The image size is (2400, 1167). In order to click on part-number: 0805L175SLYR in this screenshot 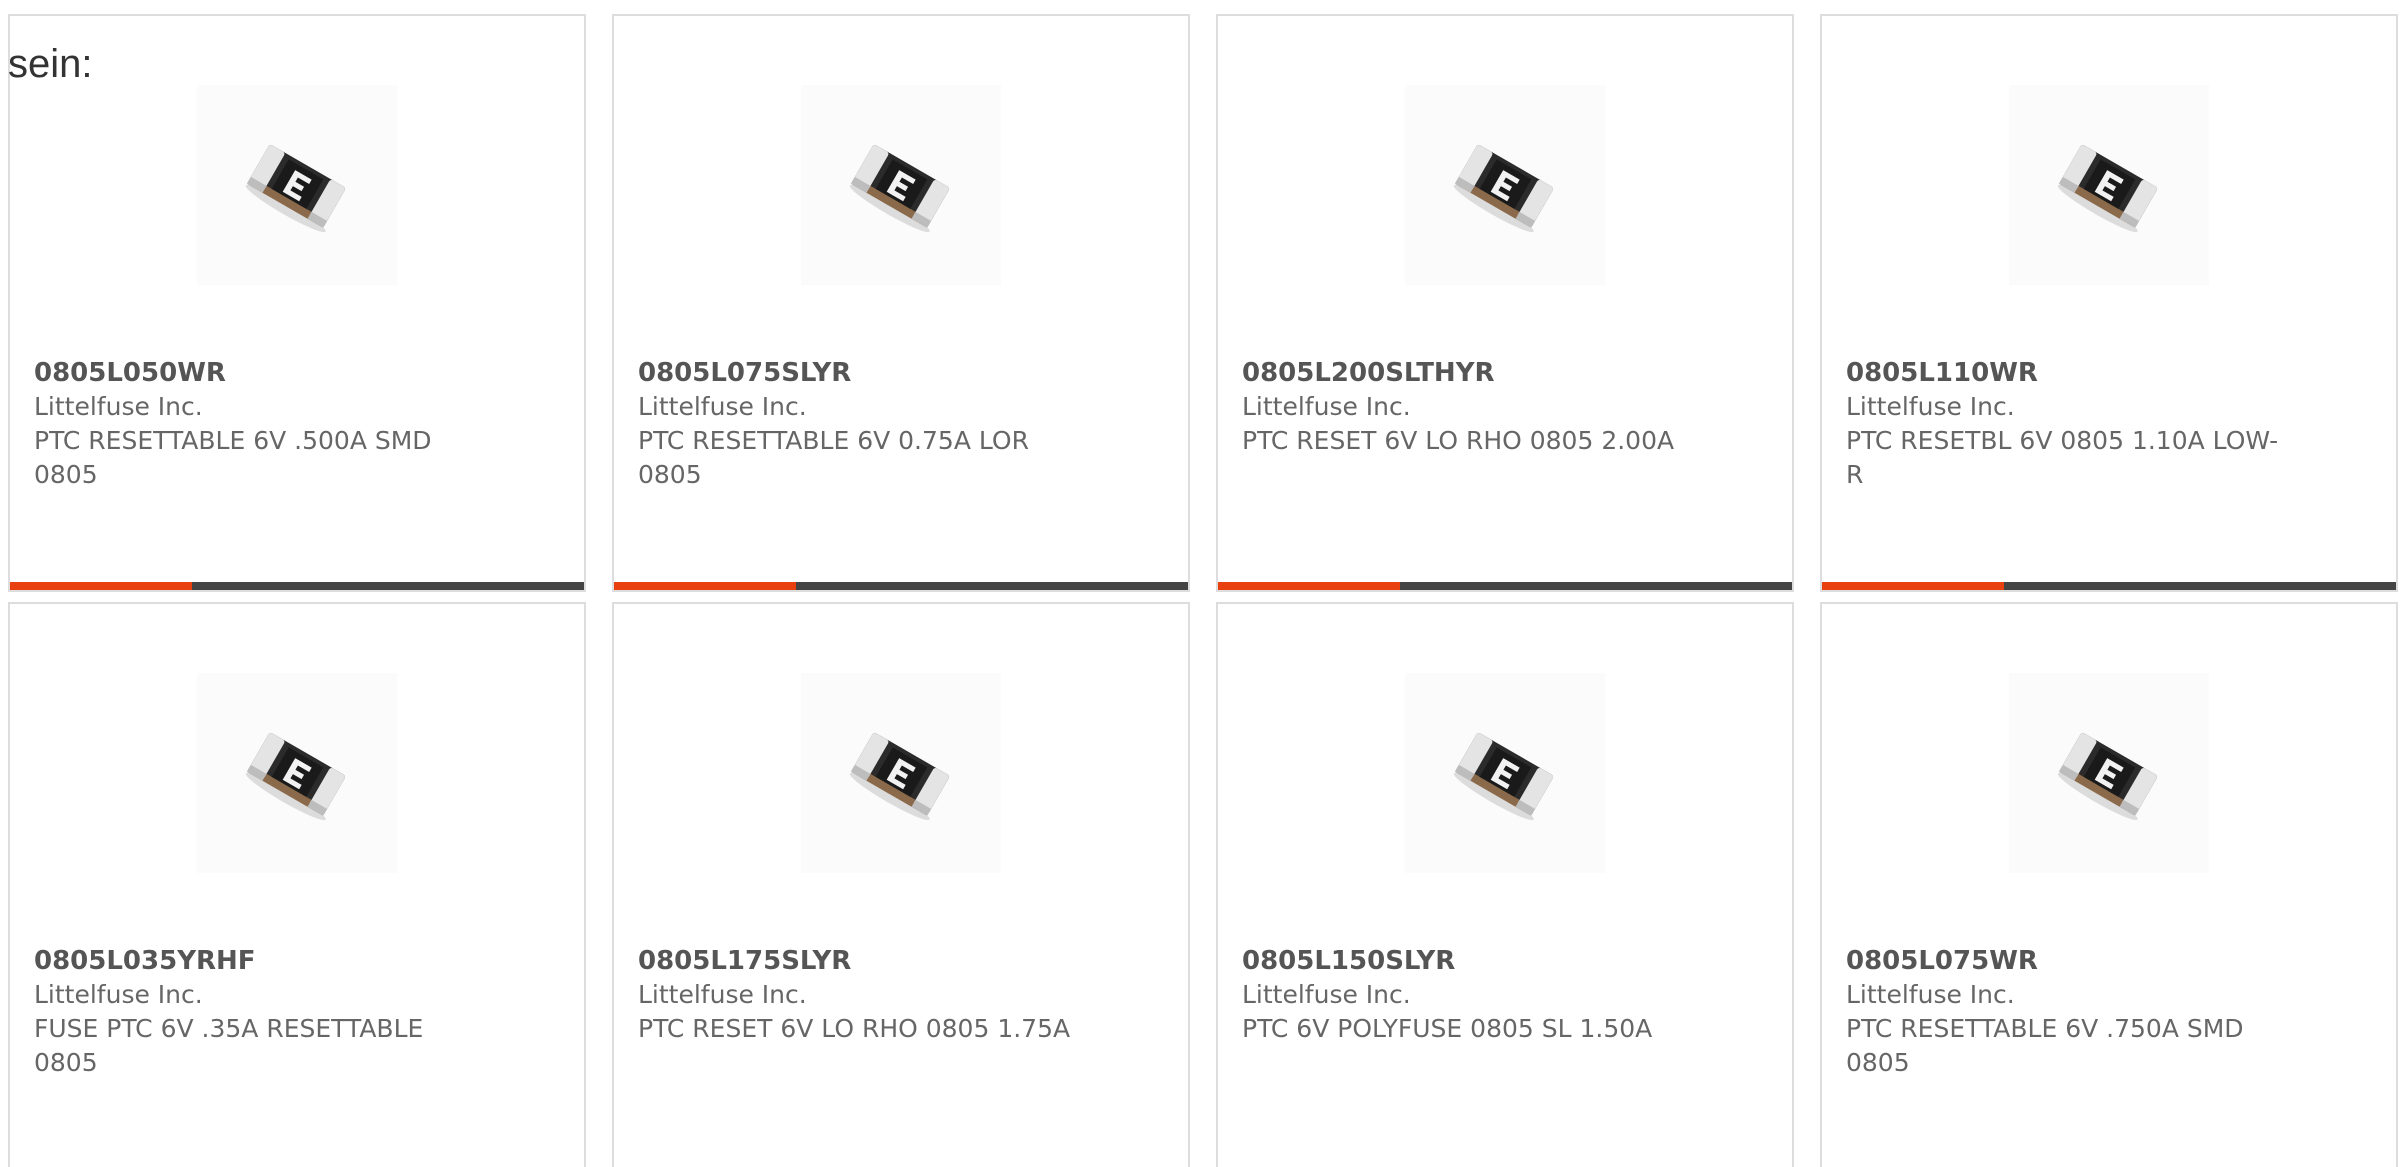, I will do `click(858, 961)`.